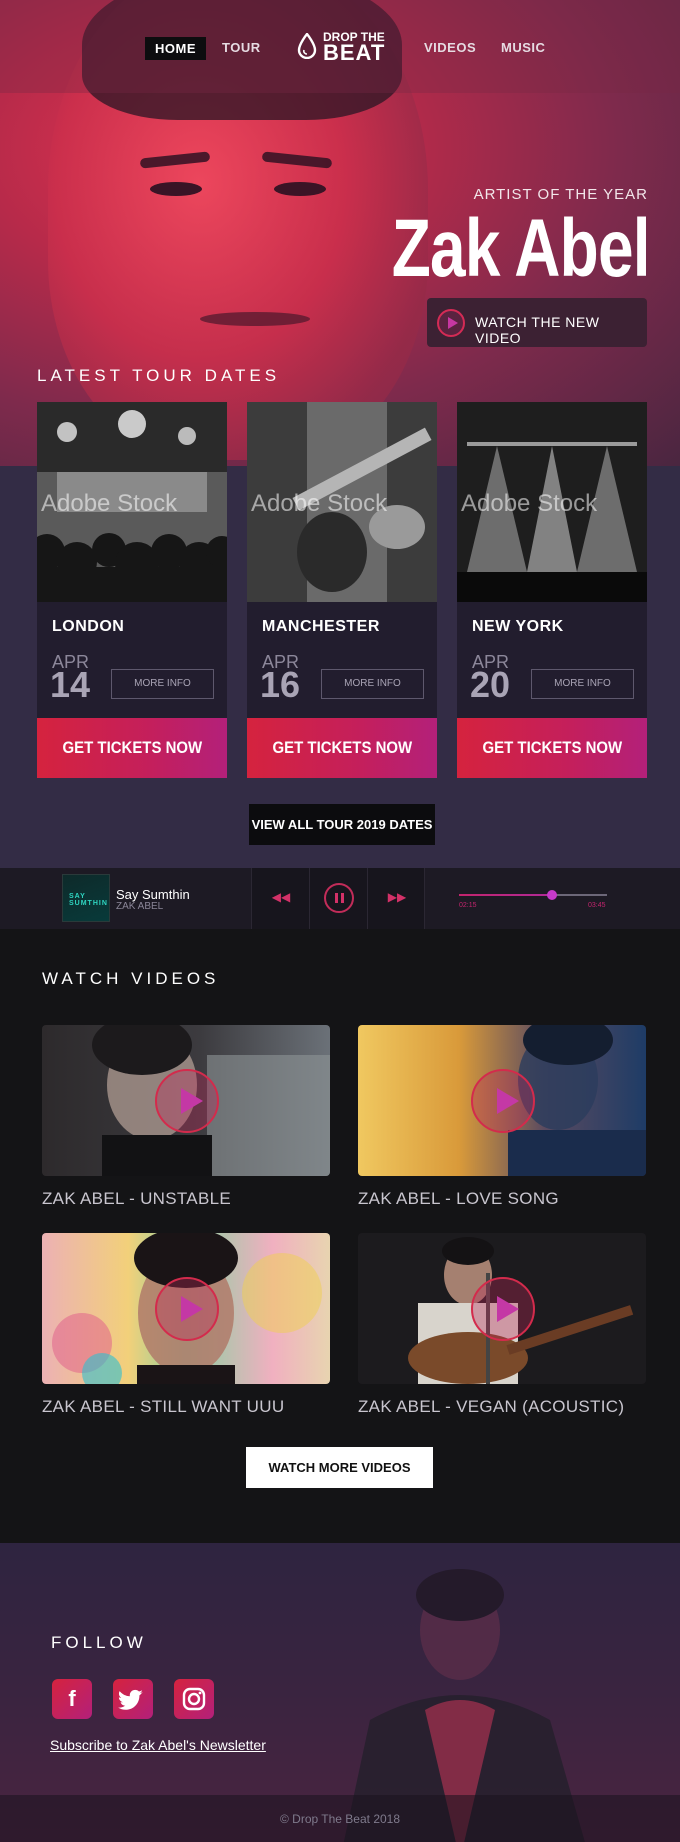  I want to click on video-thumbnail-vegan-acoustic, so click(502, 1308).